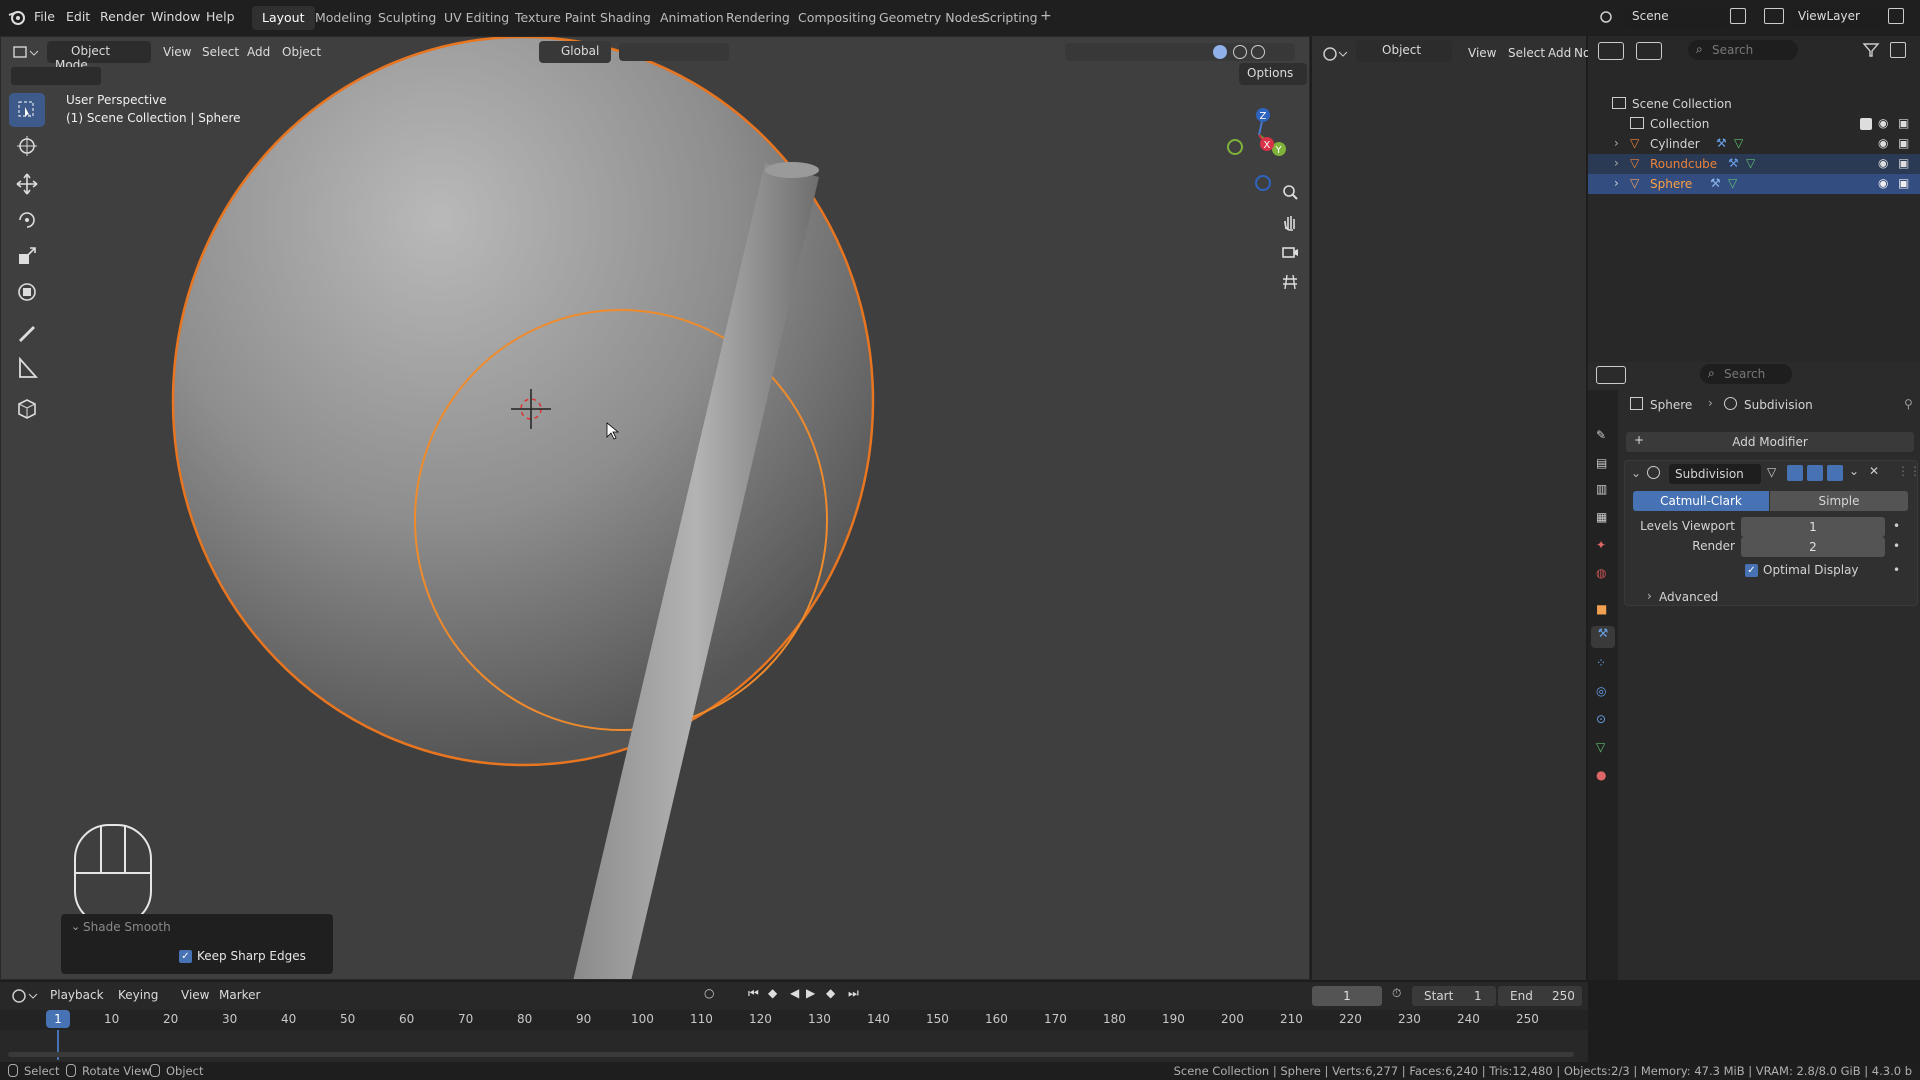  I want to click on properties-search-field: ⌕ Search, so click(1746, 374).